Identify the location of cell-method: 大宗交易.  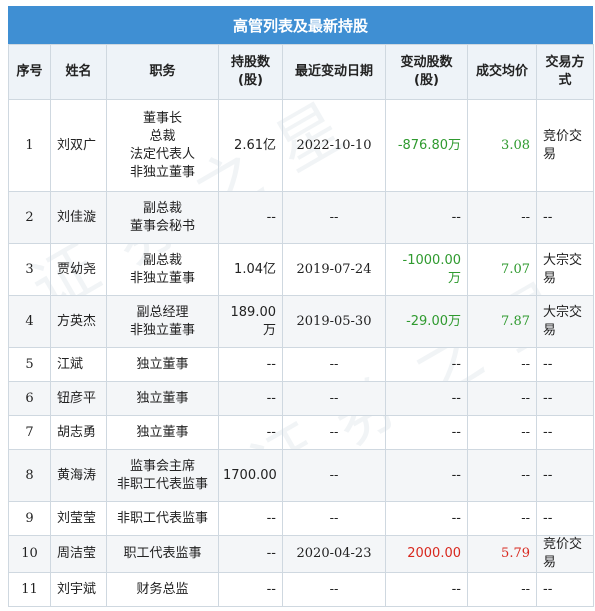
(565, 321).